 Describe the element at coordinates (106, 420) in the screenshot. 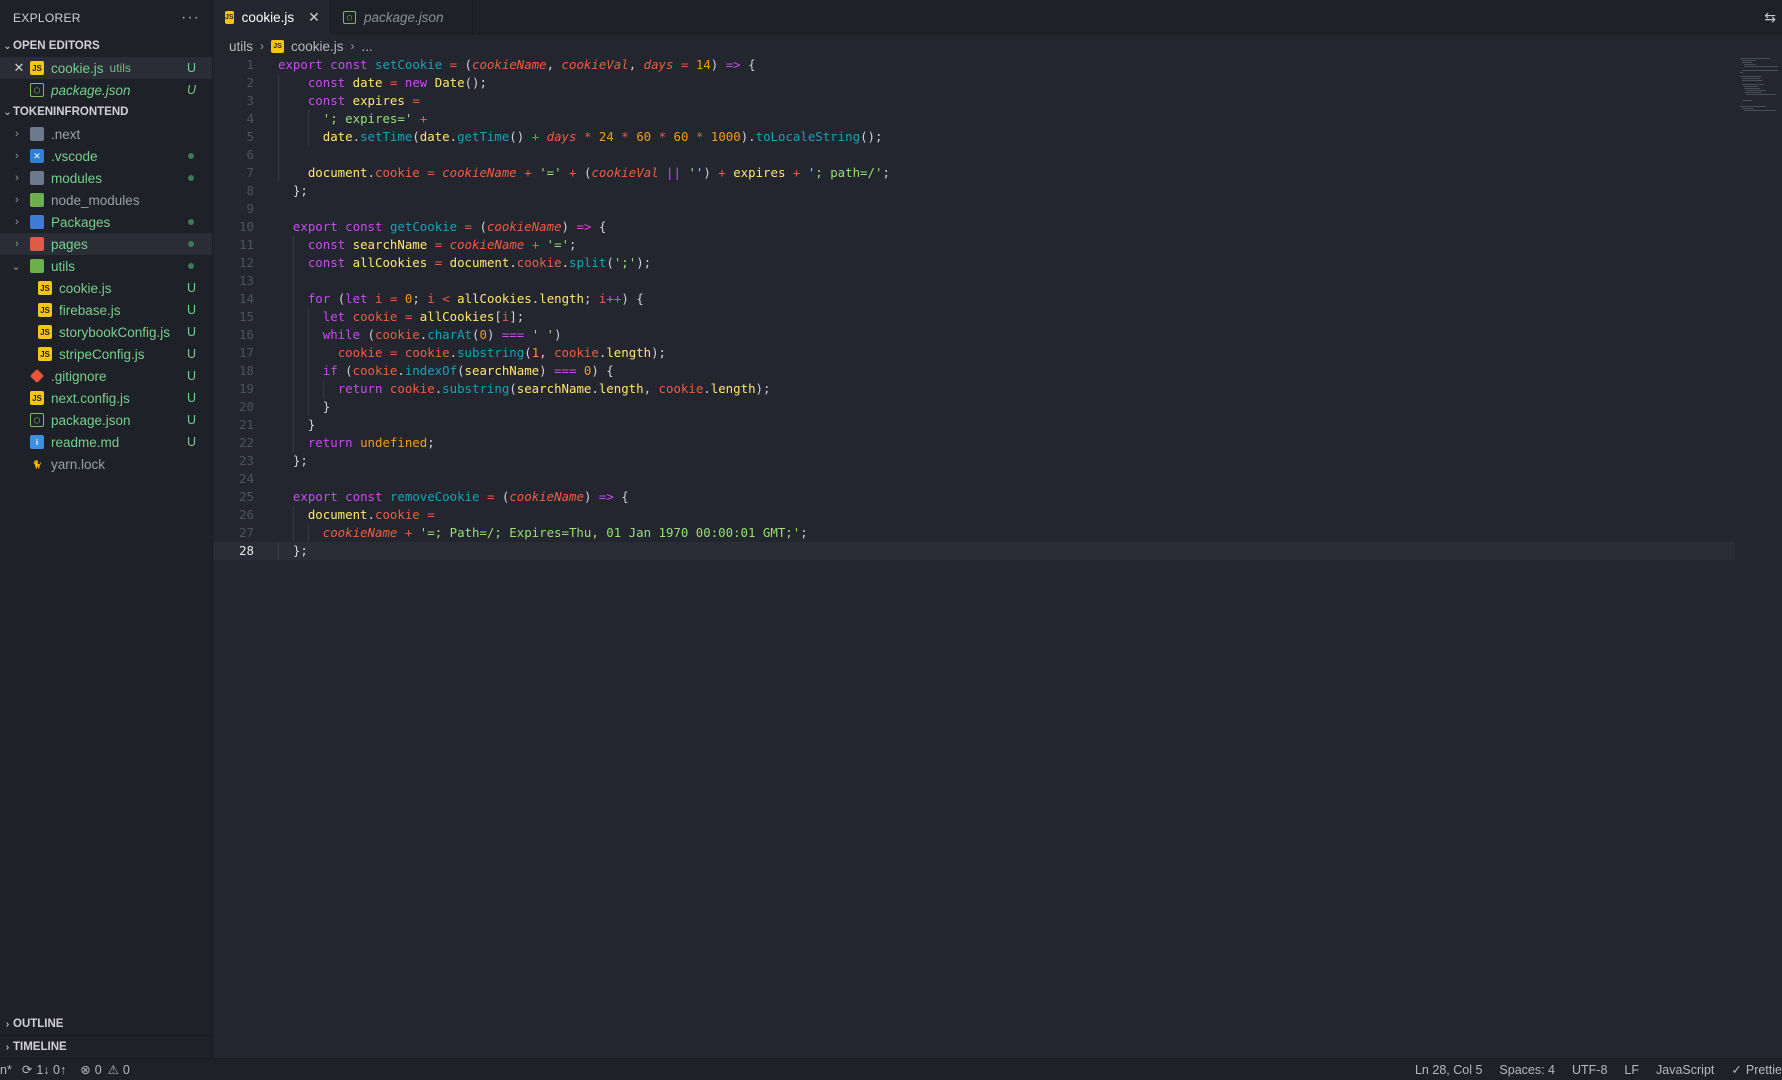

I see `tree-file: ⬡ package.json U` at that location.